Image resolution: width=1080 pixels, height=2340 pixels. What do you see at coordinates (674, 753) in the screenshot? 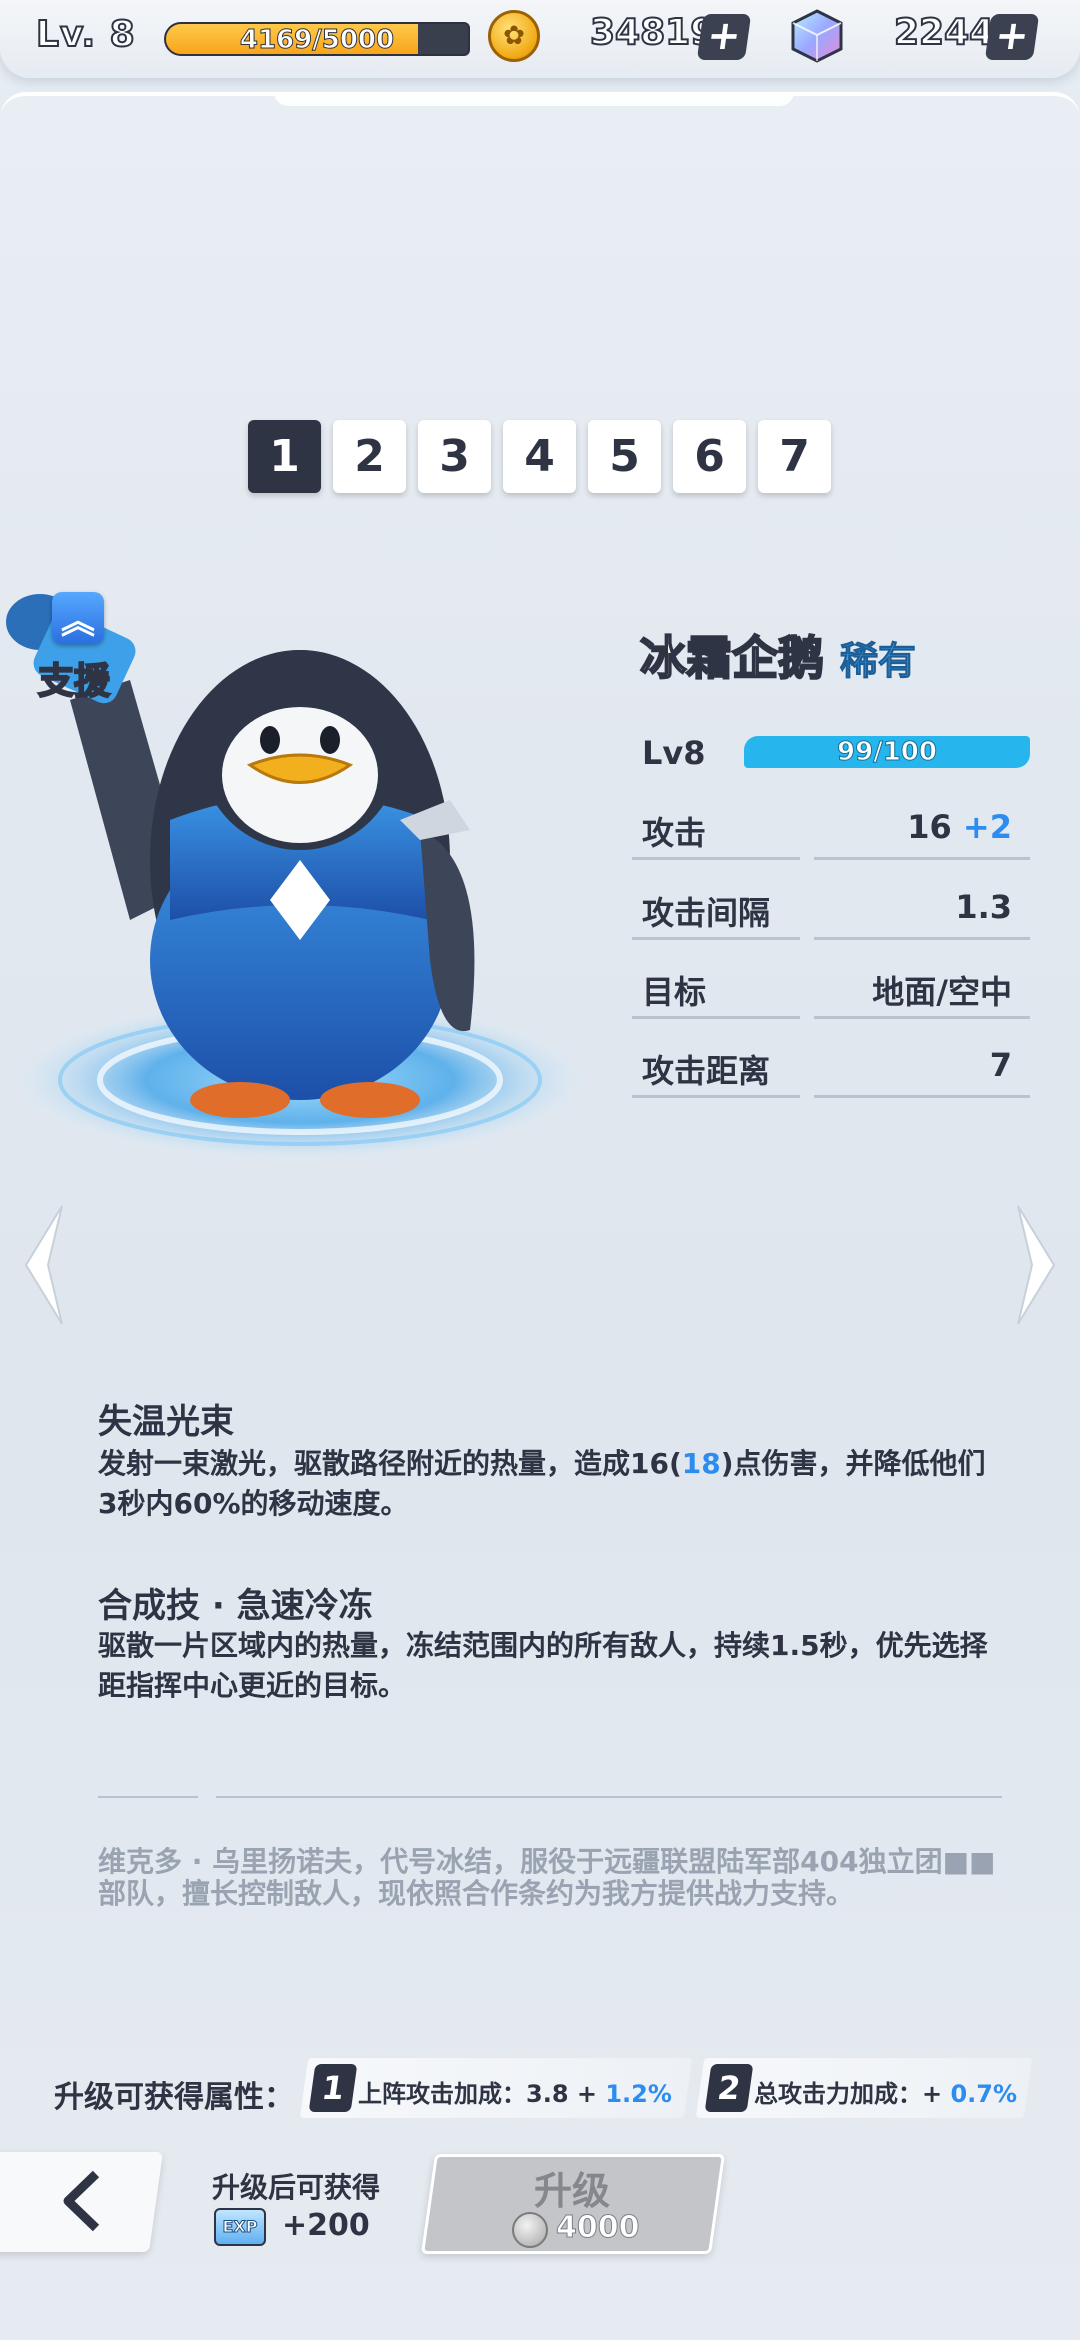
I see `character-level: Lv8` at bounding box center [674, 753].